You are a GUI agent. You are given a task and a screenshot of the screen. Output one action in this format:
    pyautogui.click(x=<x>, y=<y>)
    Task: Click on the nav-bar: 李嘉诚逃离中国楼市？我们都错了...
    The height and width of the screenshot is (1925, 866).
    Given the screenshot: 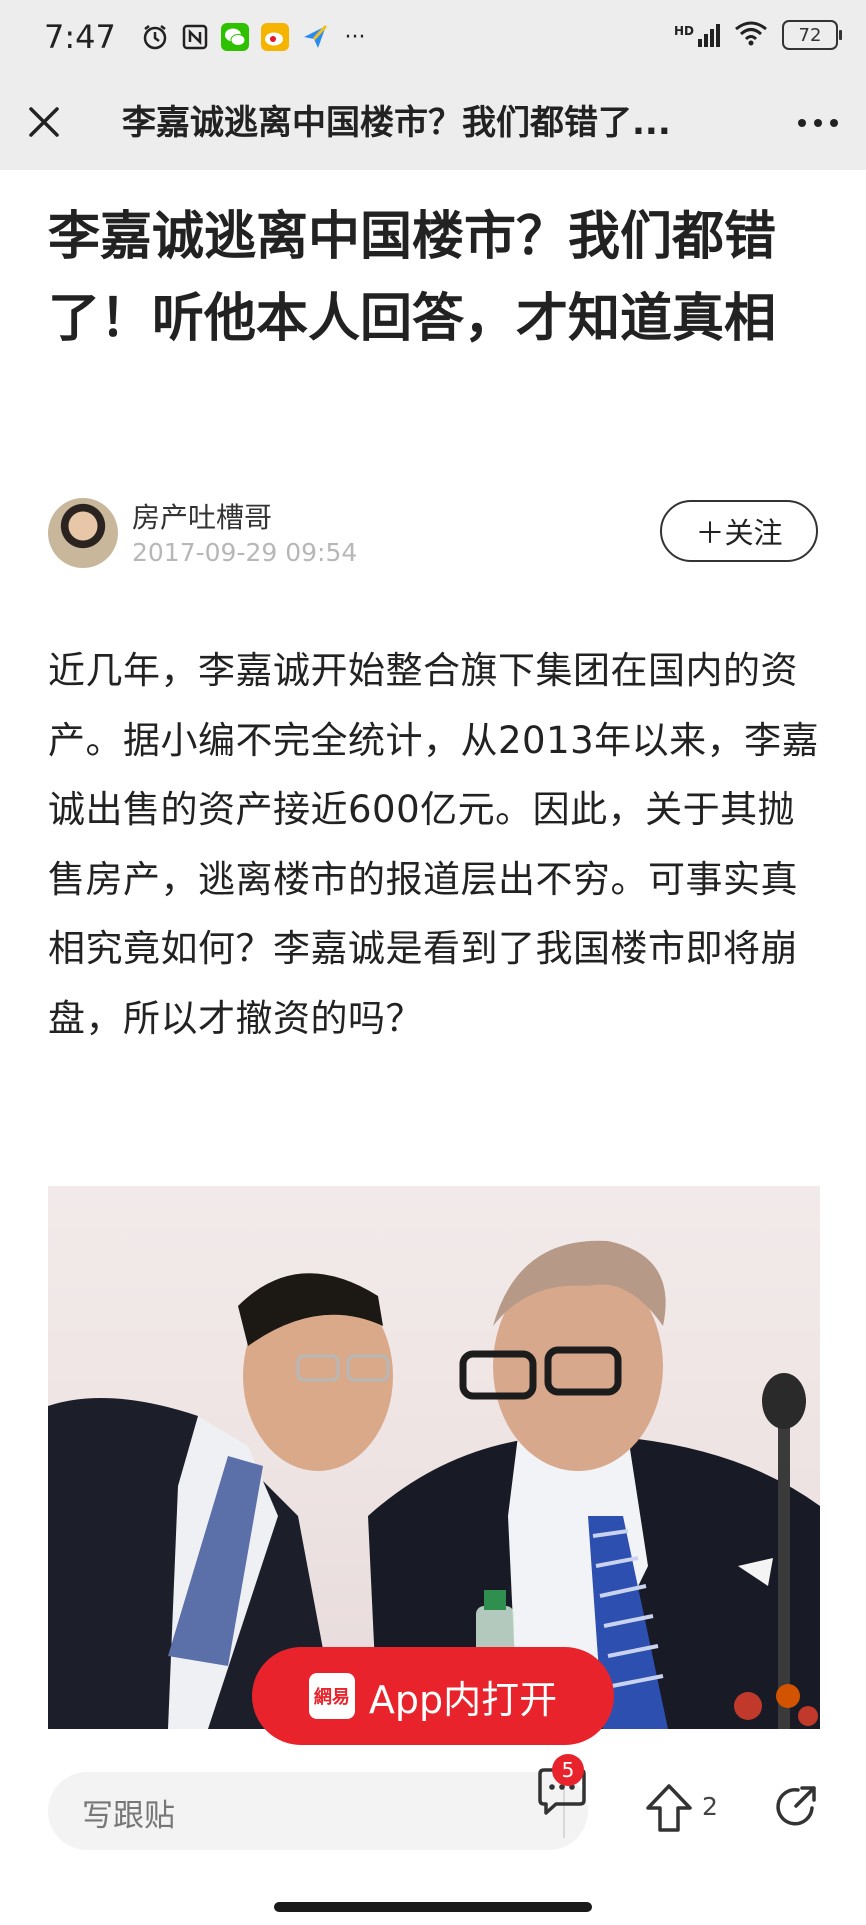 What is the action you would take?
    pyautogui.click(x=433, y=124)
    